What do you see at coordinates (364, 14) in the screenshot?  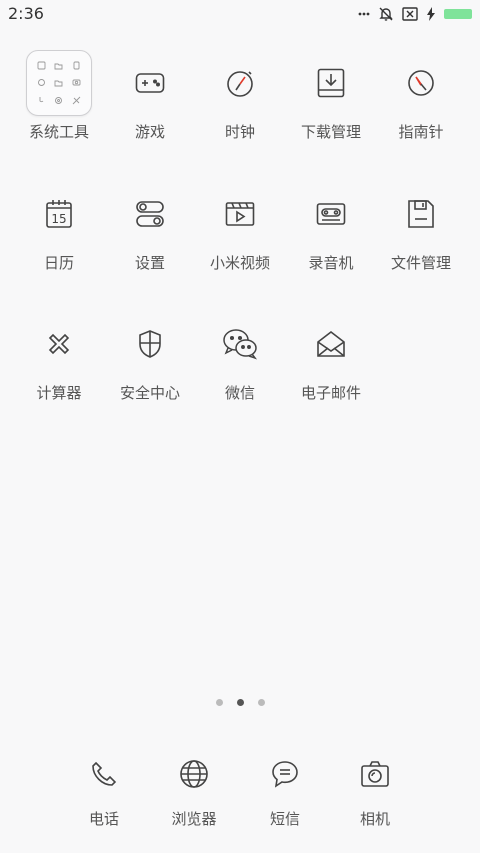 I see `more-dots-icon` at bounding box center [364, 14].